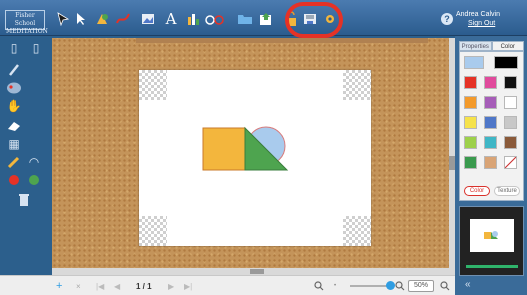 This screenshot has width=527, height=295. I want to click on trash-icon, so click(24, 200).